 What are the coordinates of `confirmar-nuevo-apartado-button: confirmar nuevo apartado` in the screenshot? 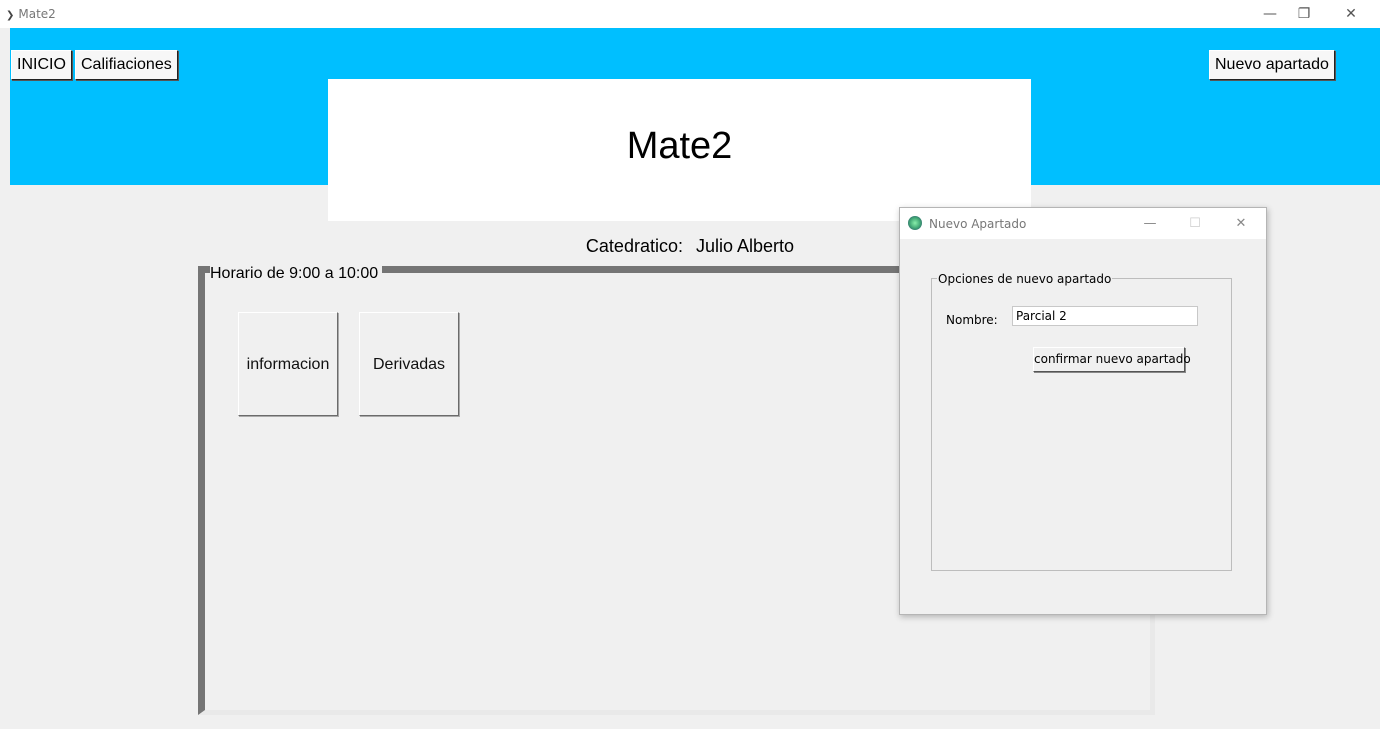 It's located at (1112, 359).